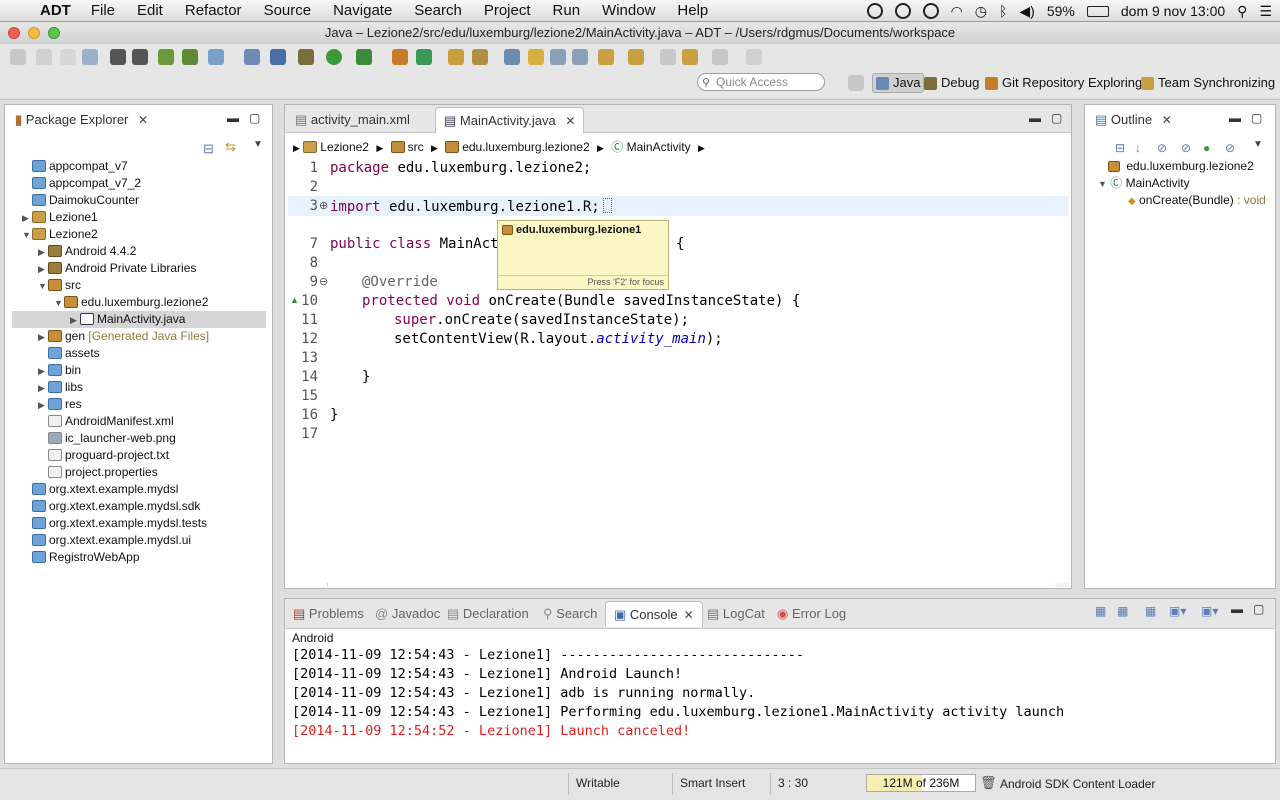 This screenshot has width=1280, height=800. What do you see at coordinates (34, 33) in the screenshot?
I see `minimize-window-button` at bounding box center [34, 33].